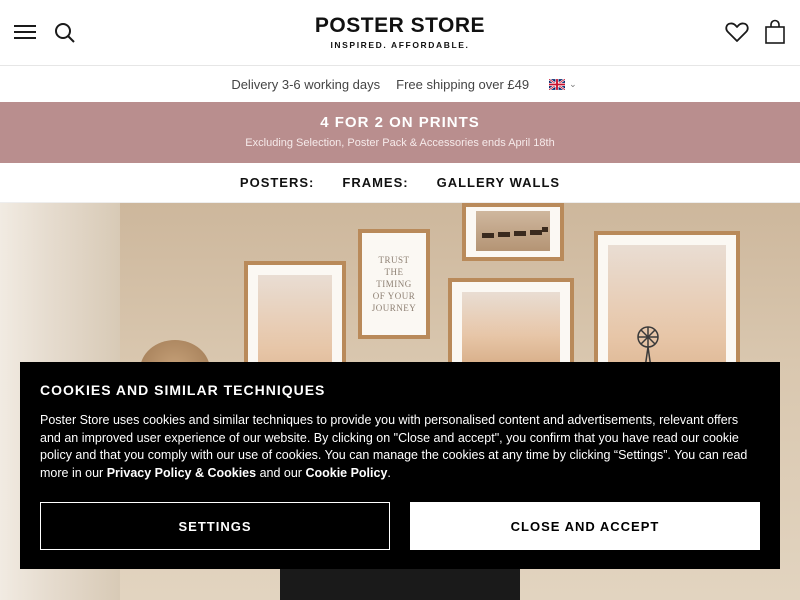 The width and height of the screenshot is (800, 600). I want to click on cookie-title: COOKIES AND SIMILAR TECHNIQUES, so click(183, 390).